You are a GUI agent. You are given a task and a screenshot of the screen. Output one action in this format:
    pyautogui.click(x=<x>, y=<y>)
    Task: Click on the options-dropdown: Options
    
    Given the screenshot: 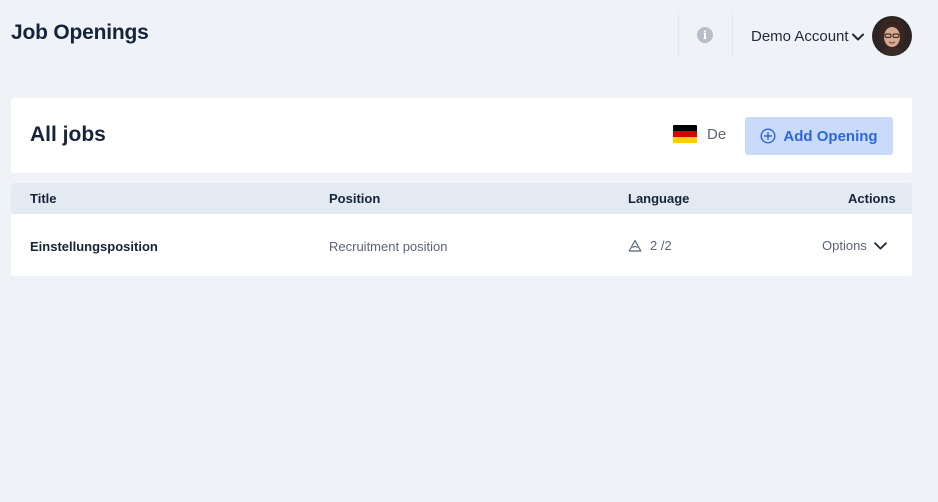 What is the action you would take?
    pyautogui.click(x=854, y=245)
    